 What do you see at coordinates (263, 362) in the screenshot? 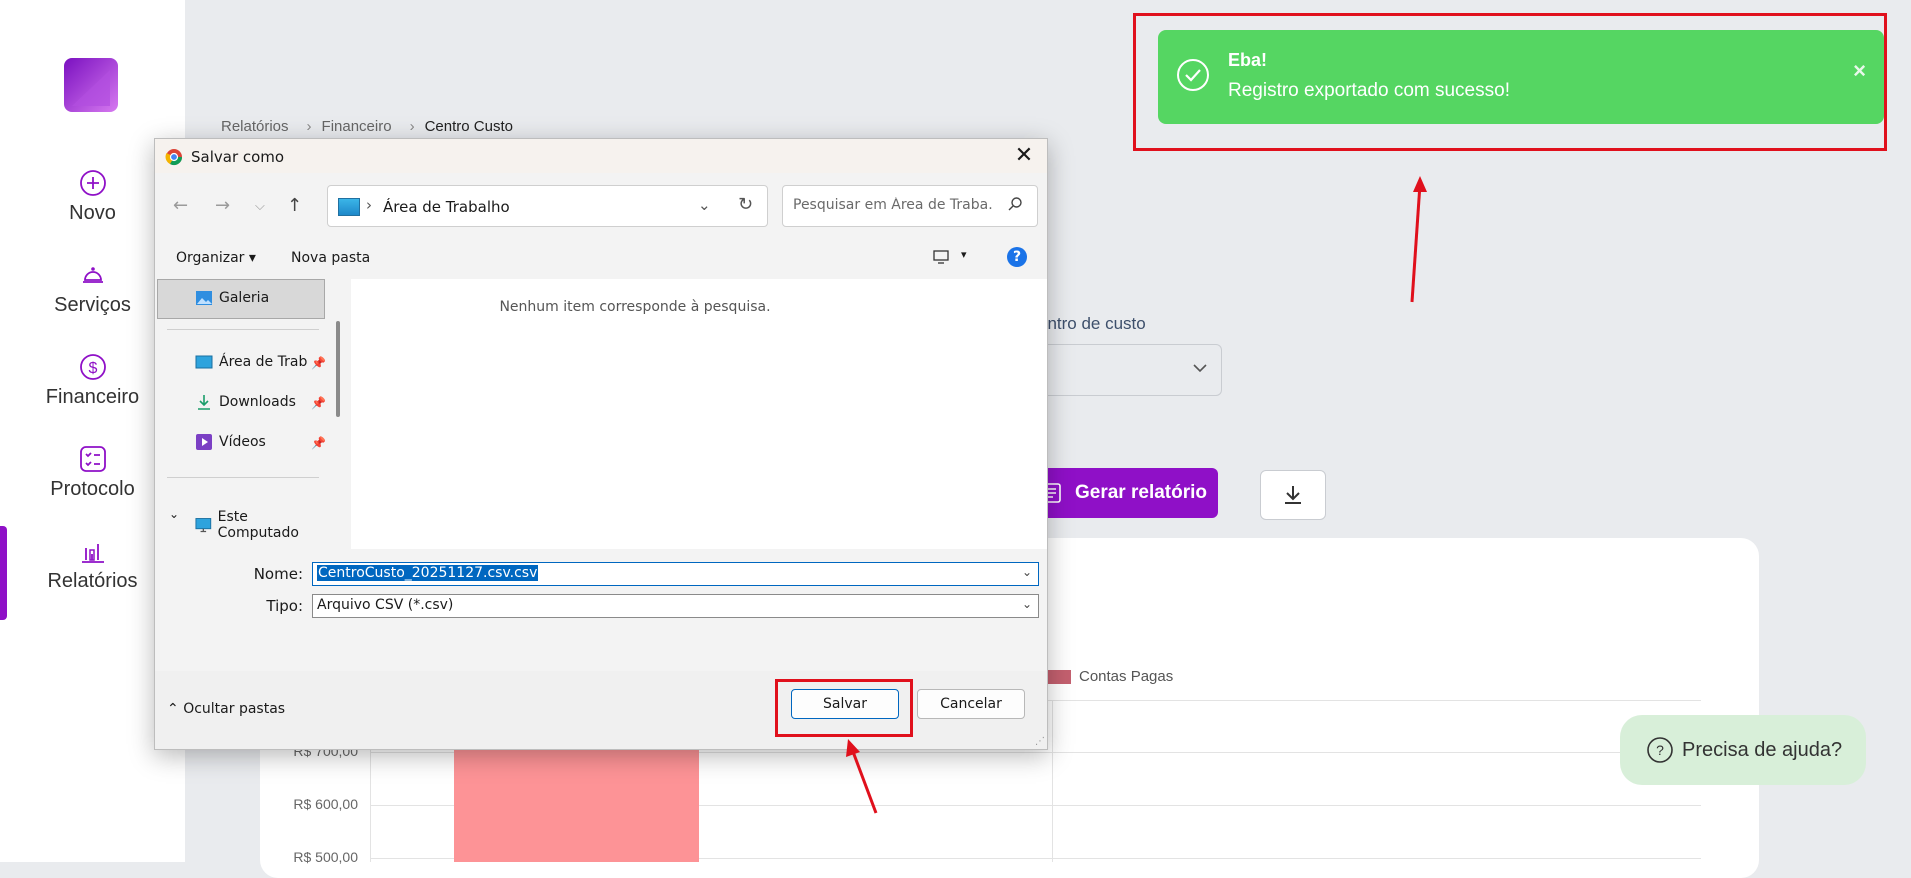
I see `nav-label: Área de Trab` at bounding box center [263, 362].